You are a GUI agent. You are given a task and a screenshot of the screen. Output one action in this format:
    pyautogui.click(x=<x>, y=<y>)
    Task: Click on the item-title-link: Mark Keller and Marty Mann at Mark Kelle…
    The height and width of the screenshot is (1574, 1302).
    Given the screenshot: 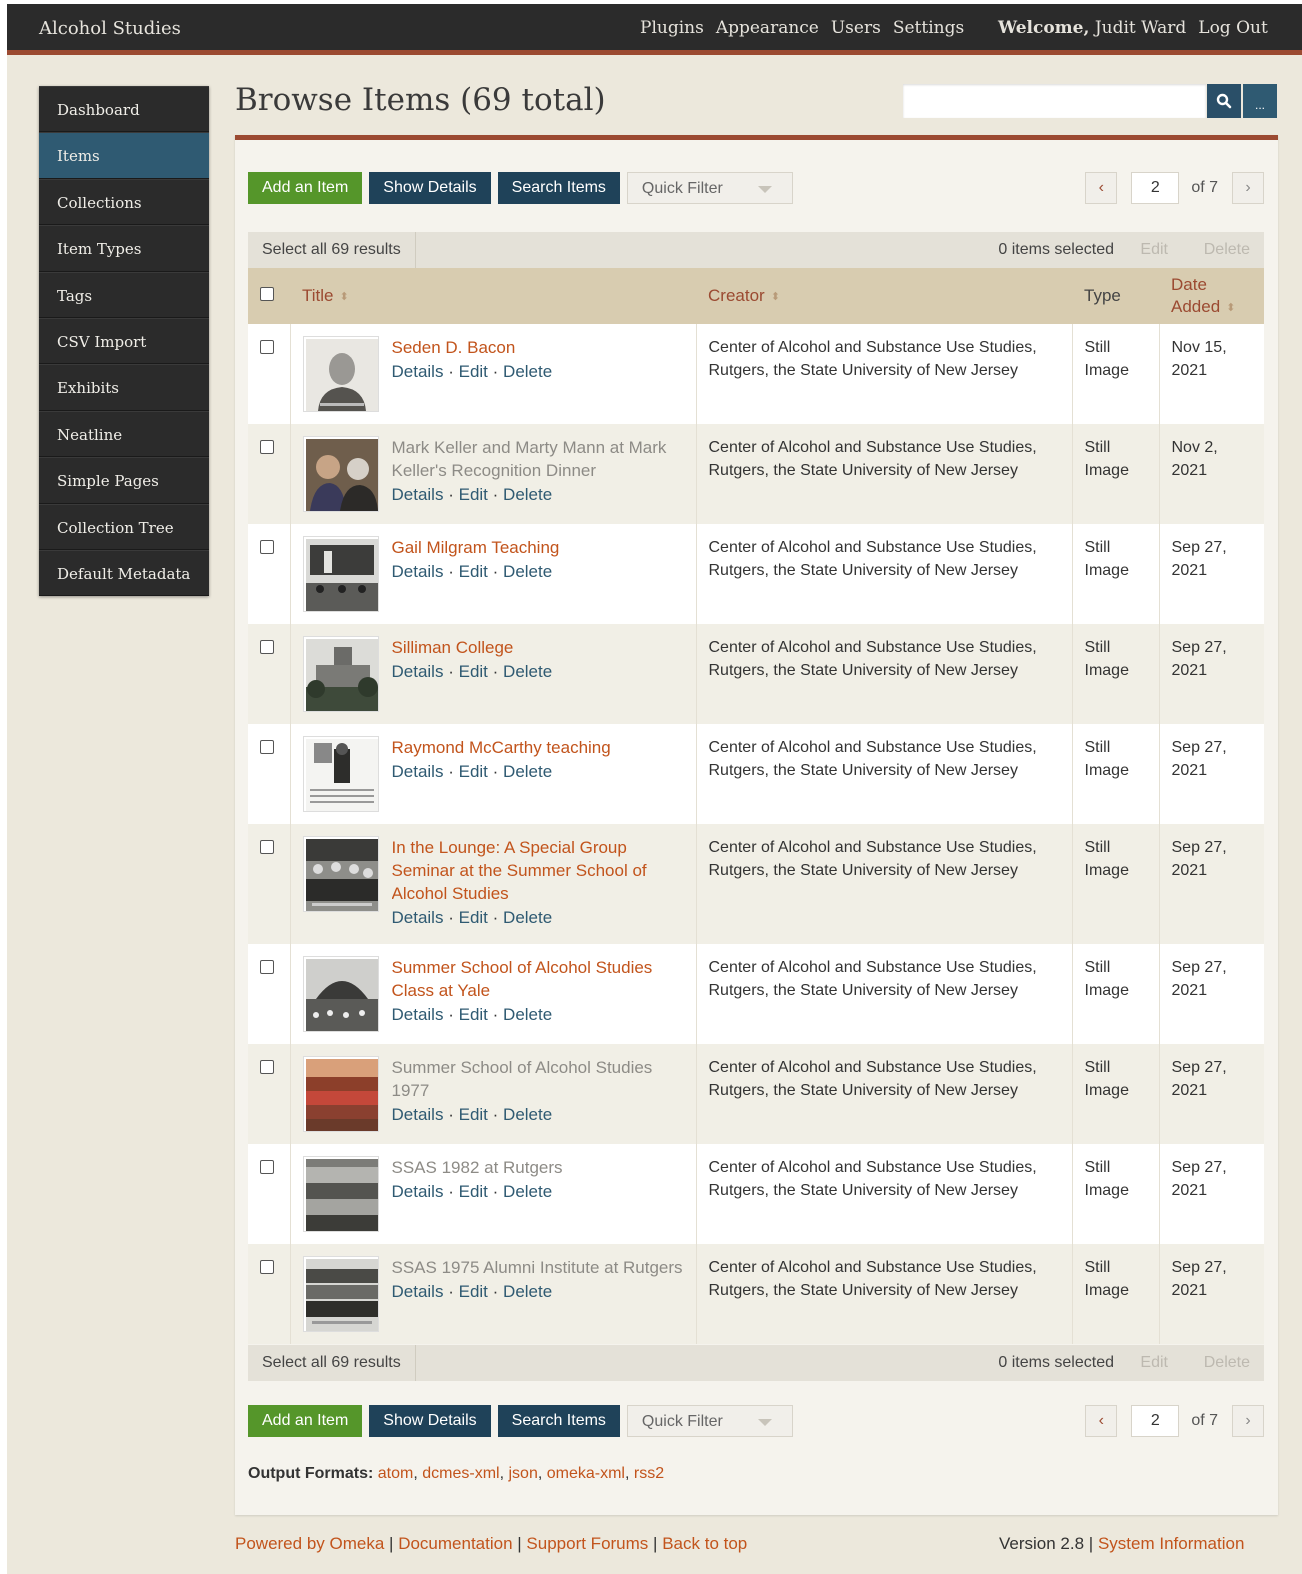 What is the action you would take?
    pyautogui.click(x=538, y=459)
    